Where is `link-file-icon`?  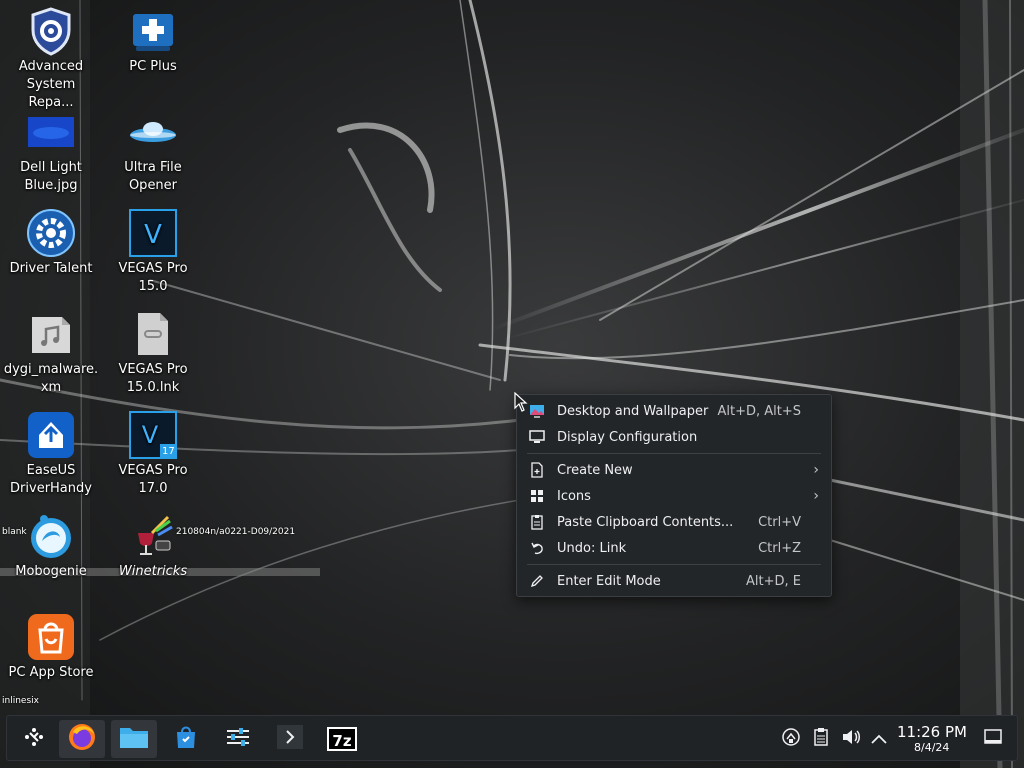 link-file-icon is located at coordinates (153, 334).